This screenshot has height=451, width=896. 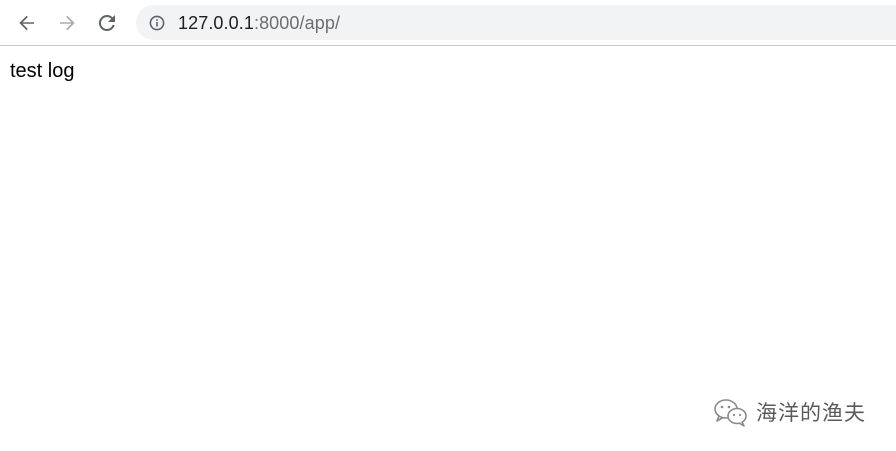 I want to click on back-button, so click(x=27, y=23).